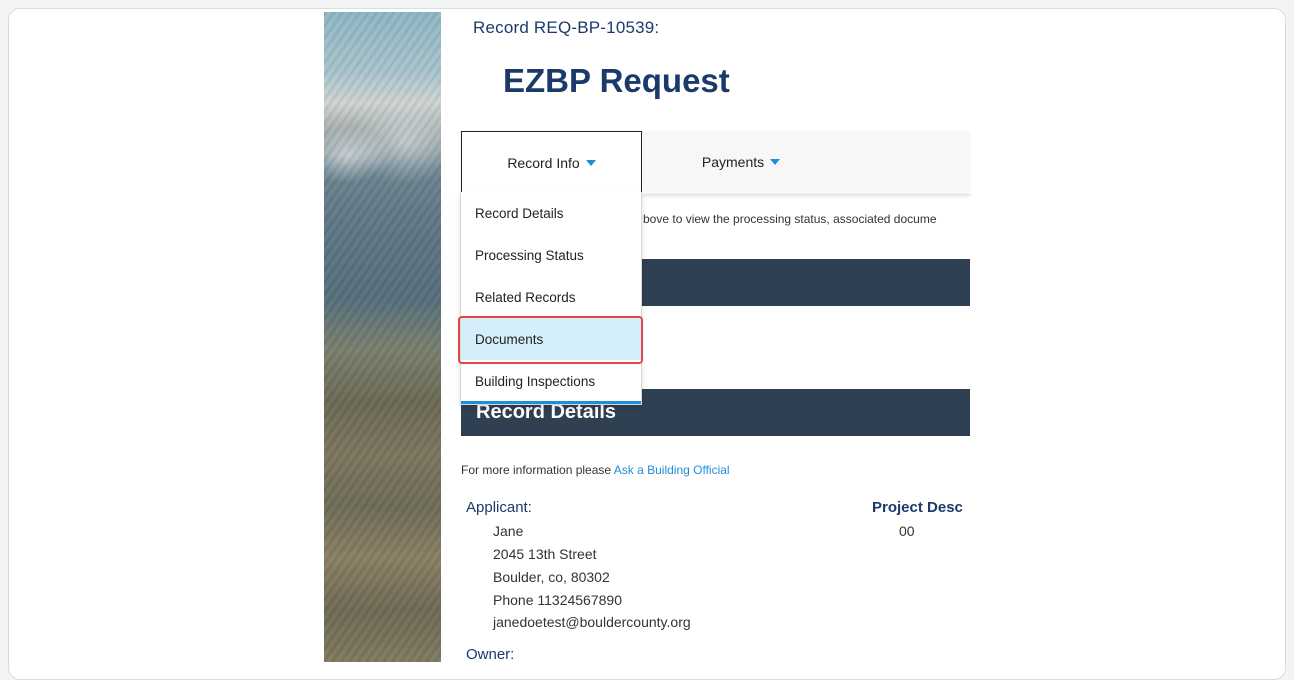 The height and width of the screenshot is (680, 1294). I want to click on applicant-phone: Phone 11324567890, so click(557, 600).